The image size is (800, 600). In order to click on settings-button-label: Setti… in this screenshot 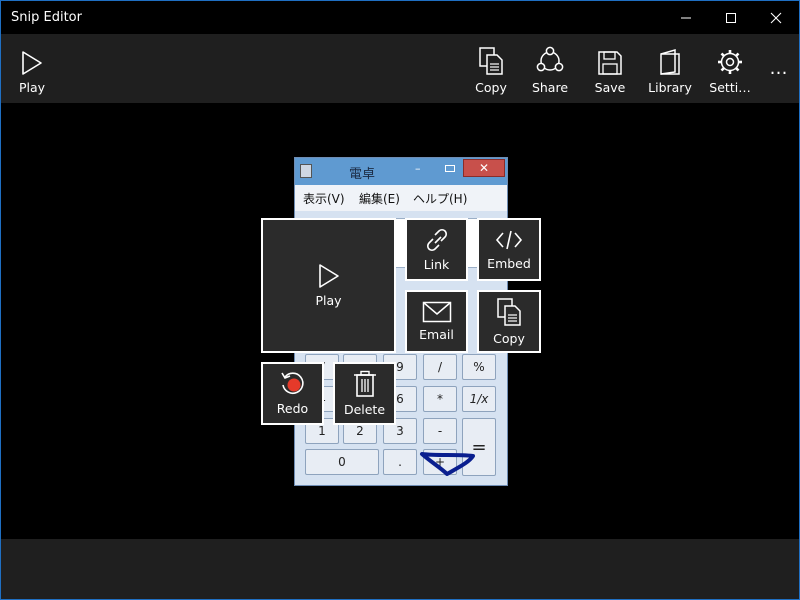, I will do `click(730, 87)`.